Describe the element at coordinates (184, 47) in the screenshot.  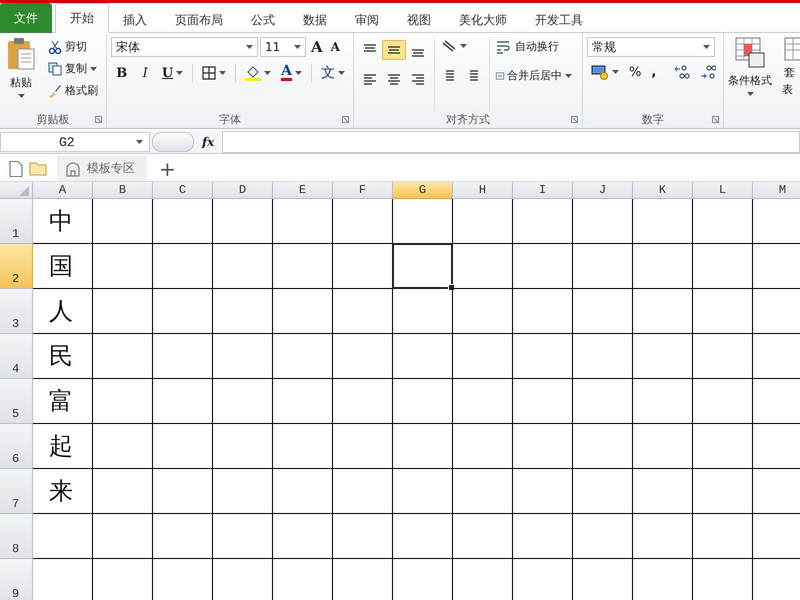
I see `font-name-dropdown: 宋体` at that location.